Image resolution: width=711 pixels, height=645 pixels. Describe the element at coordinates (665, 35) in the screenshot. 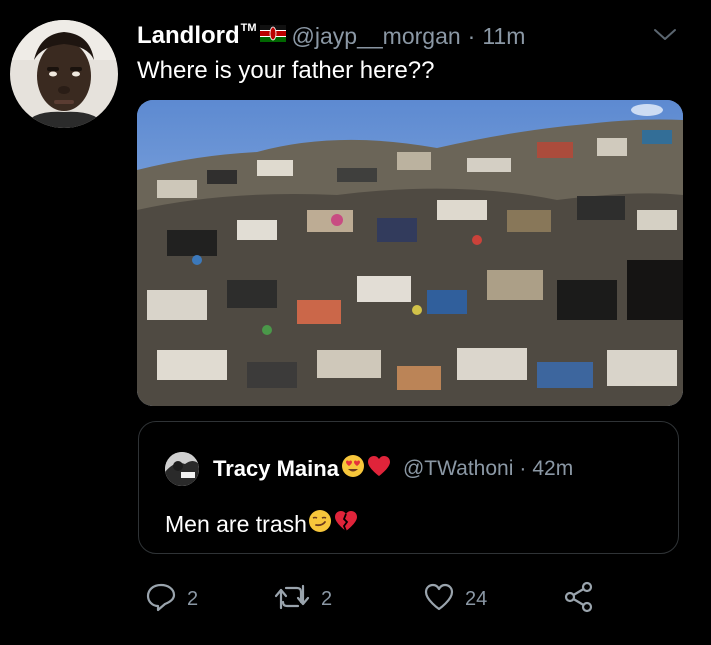

I see `chevron-down-icon` at that location.